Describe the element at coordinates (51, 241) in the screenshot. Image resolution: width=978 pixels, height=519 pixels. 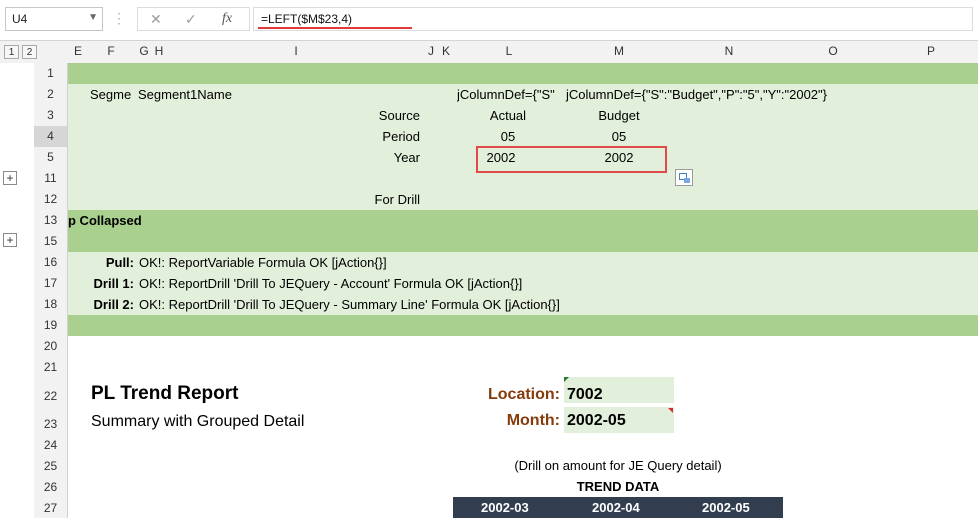
I see `row-number: 15` at that location.